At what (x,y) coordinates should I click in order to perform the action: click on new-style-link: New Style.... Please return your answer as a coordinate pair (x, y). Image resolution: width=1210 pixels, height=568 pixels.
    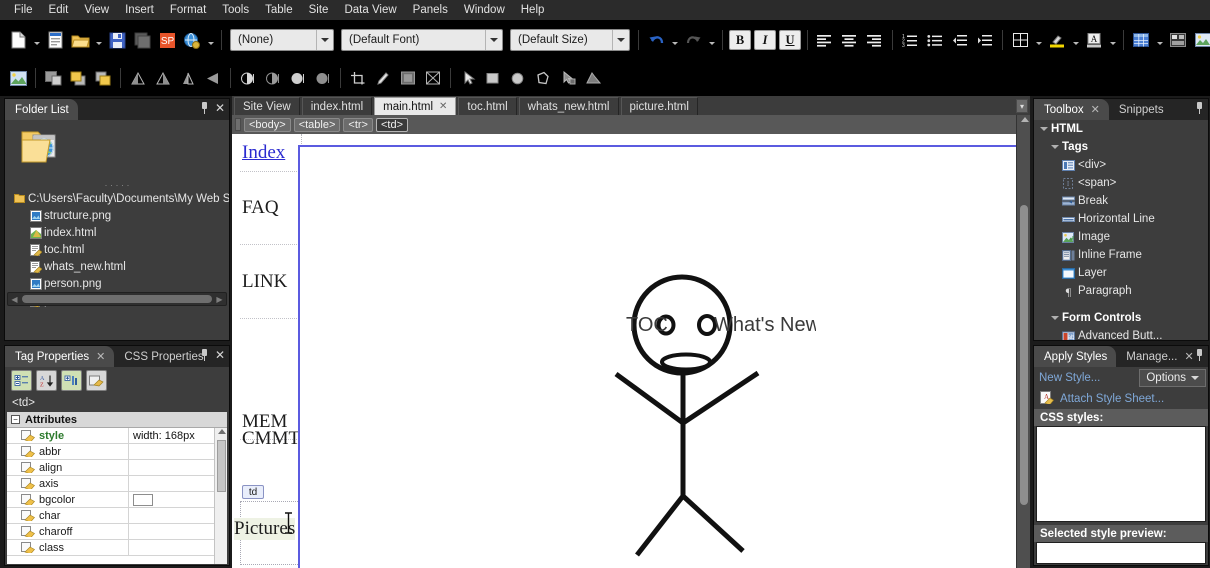
    Looking at the image, I should click on (1069, 378).